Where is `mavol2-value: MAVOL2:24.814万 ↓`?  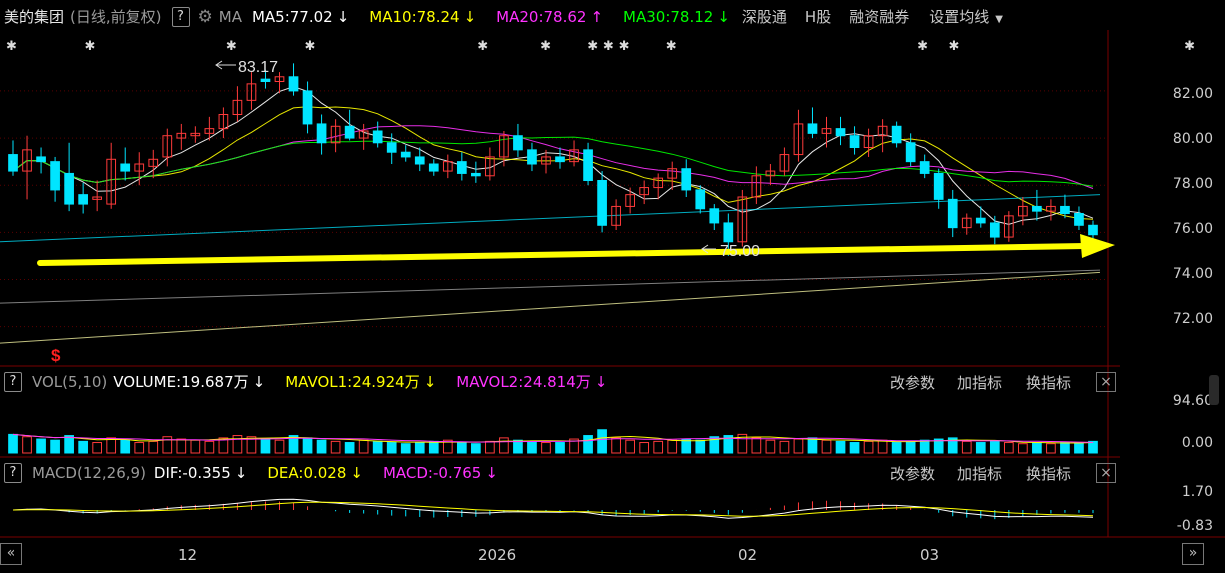
mavol2-value: MAVOL2:24.814万 ↓ is located at coordinates (532, 382).